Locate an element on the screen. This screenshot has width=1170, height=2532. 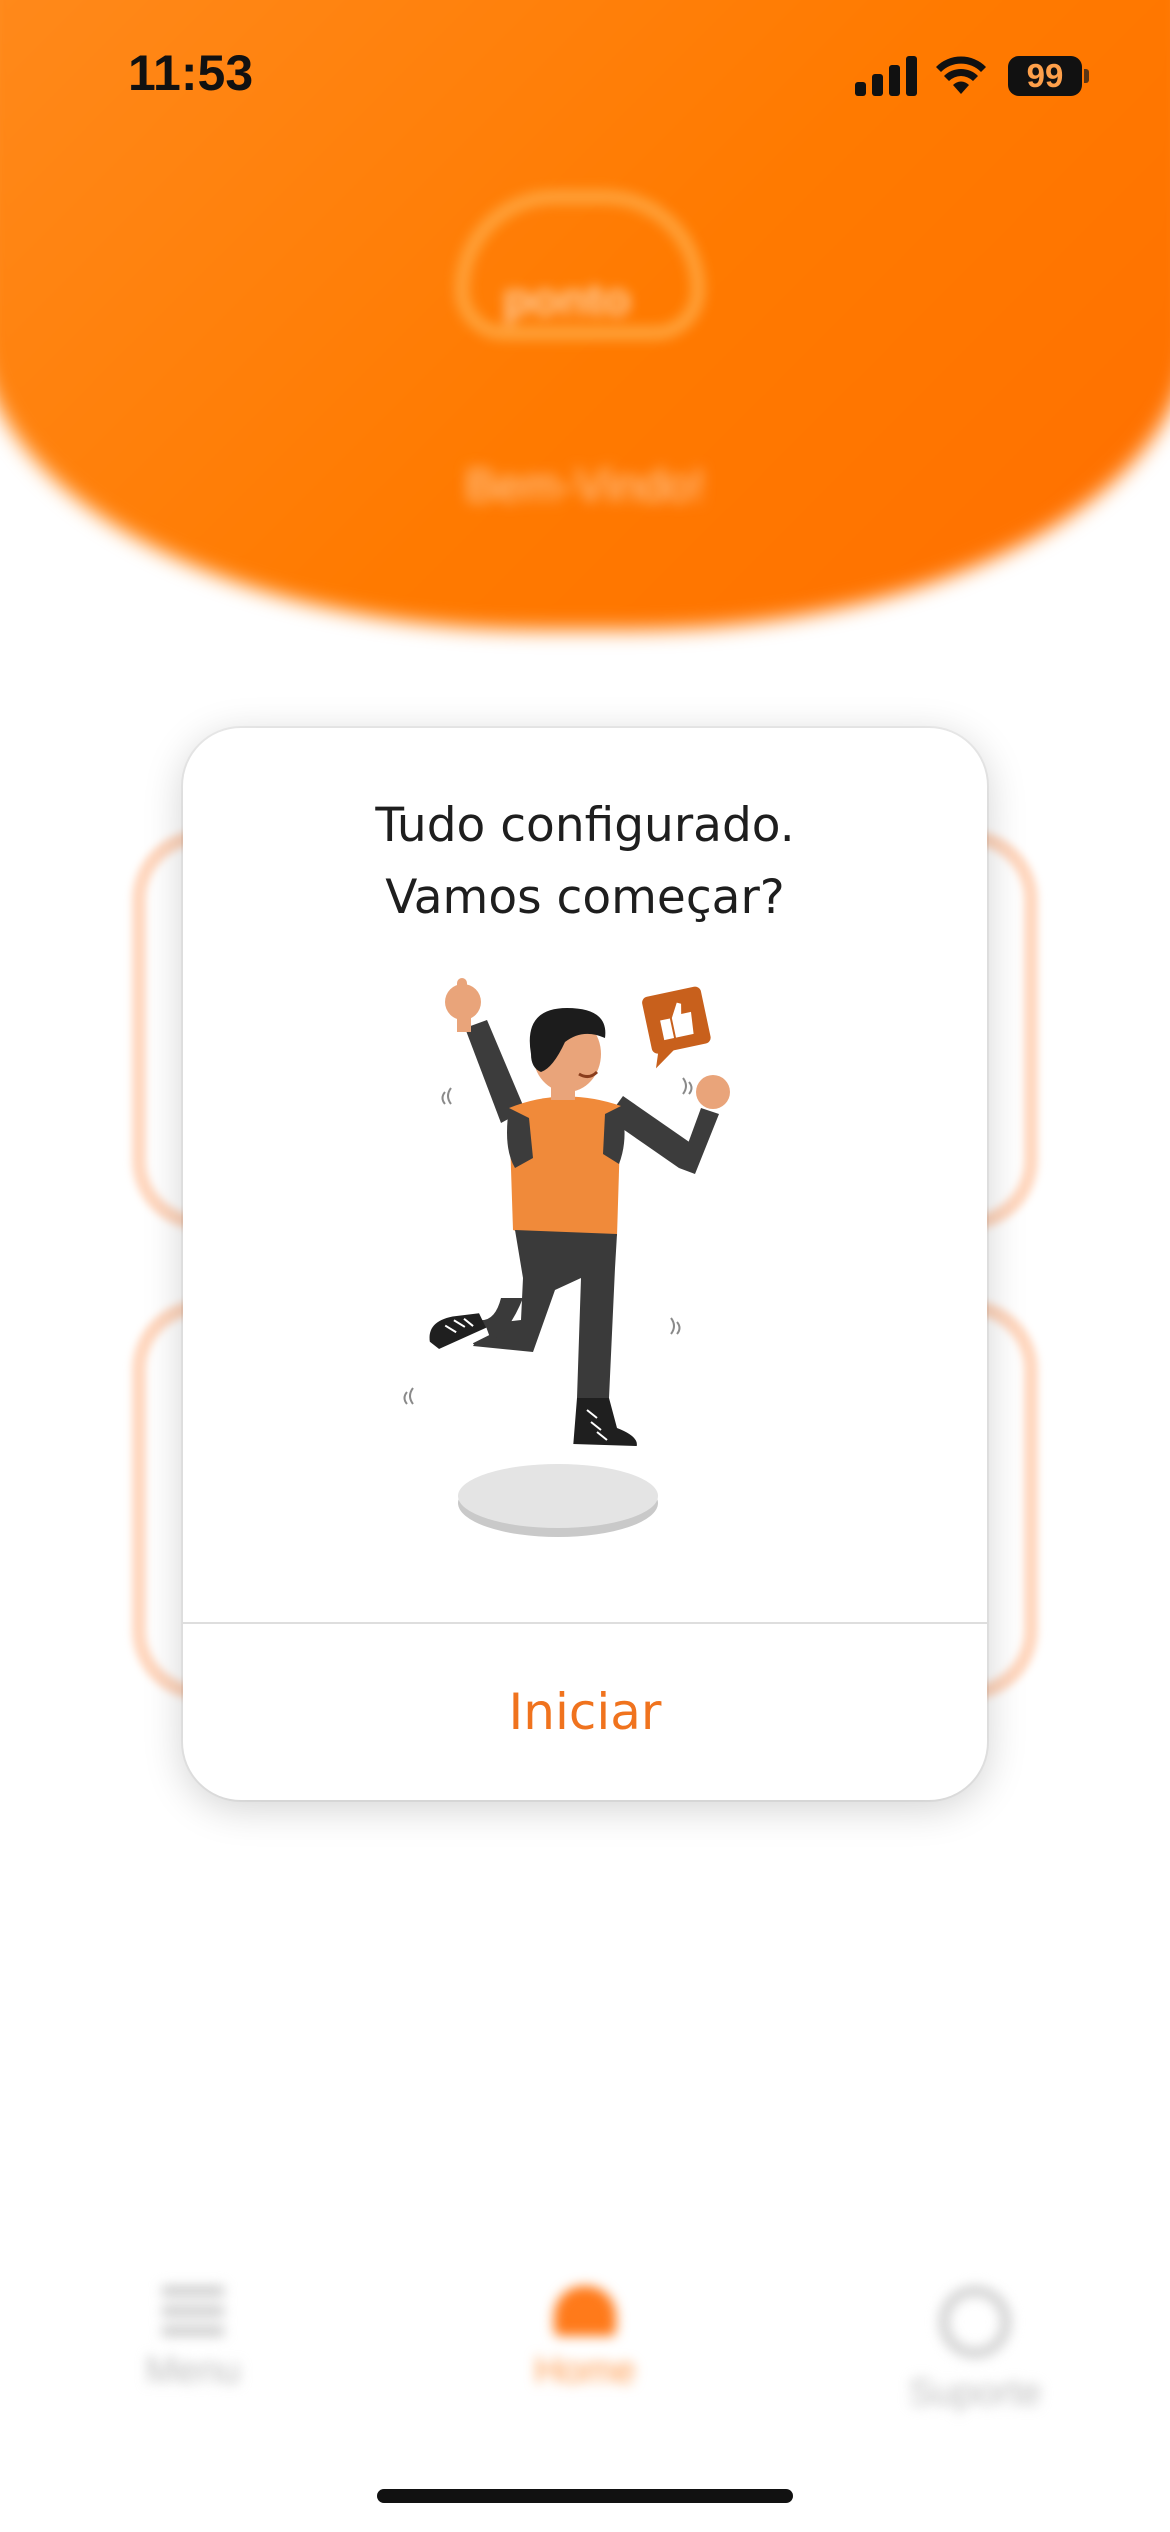
tab-label: Home is located at coordinates (585, 2371).